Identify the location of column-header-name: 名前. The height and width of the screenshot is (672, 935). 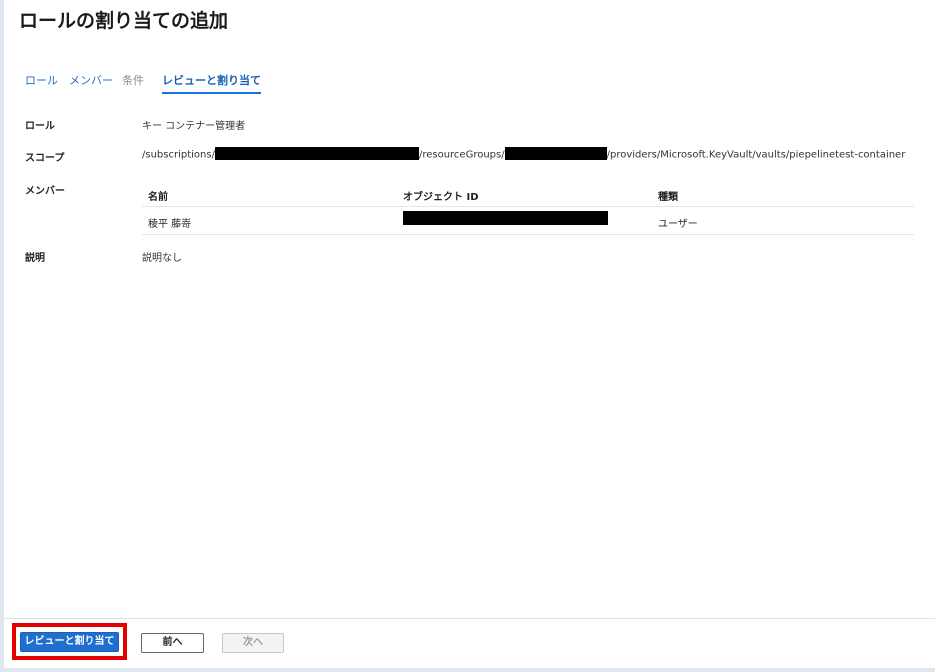
(158, 197).